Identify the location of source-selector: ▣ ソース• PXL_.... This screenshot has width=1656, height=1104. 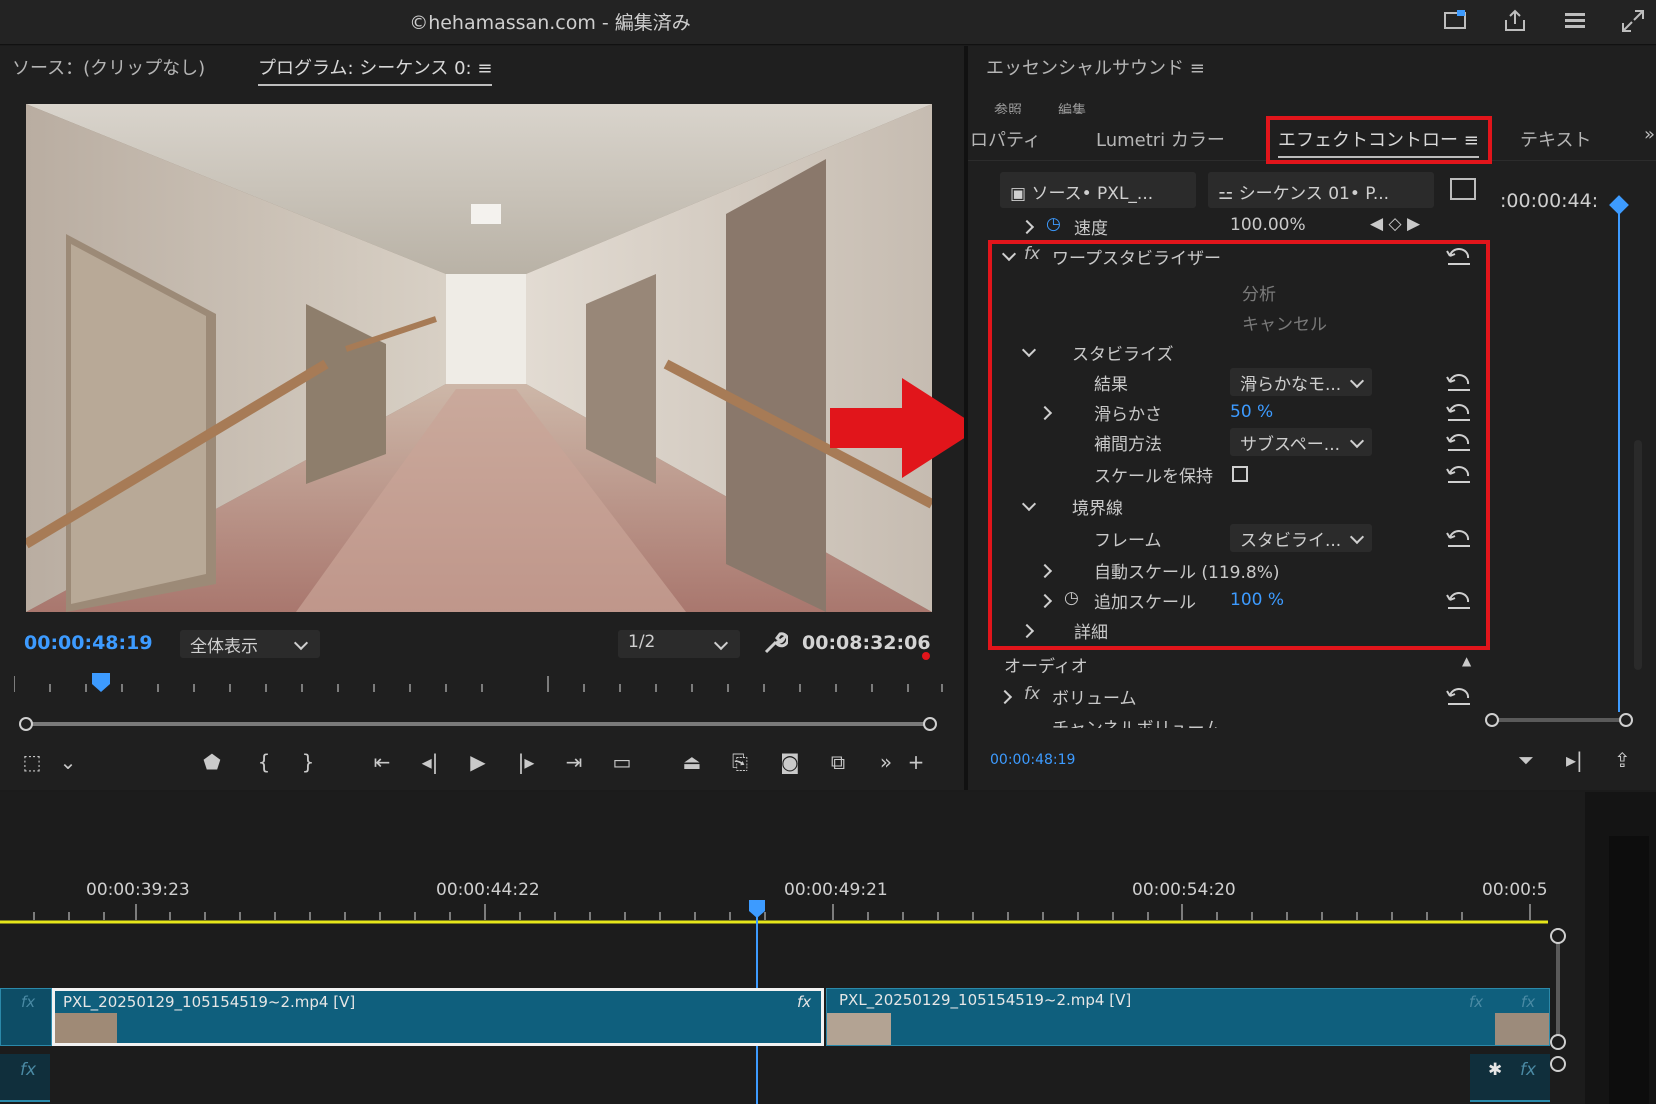
(1098, 190).